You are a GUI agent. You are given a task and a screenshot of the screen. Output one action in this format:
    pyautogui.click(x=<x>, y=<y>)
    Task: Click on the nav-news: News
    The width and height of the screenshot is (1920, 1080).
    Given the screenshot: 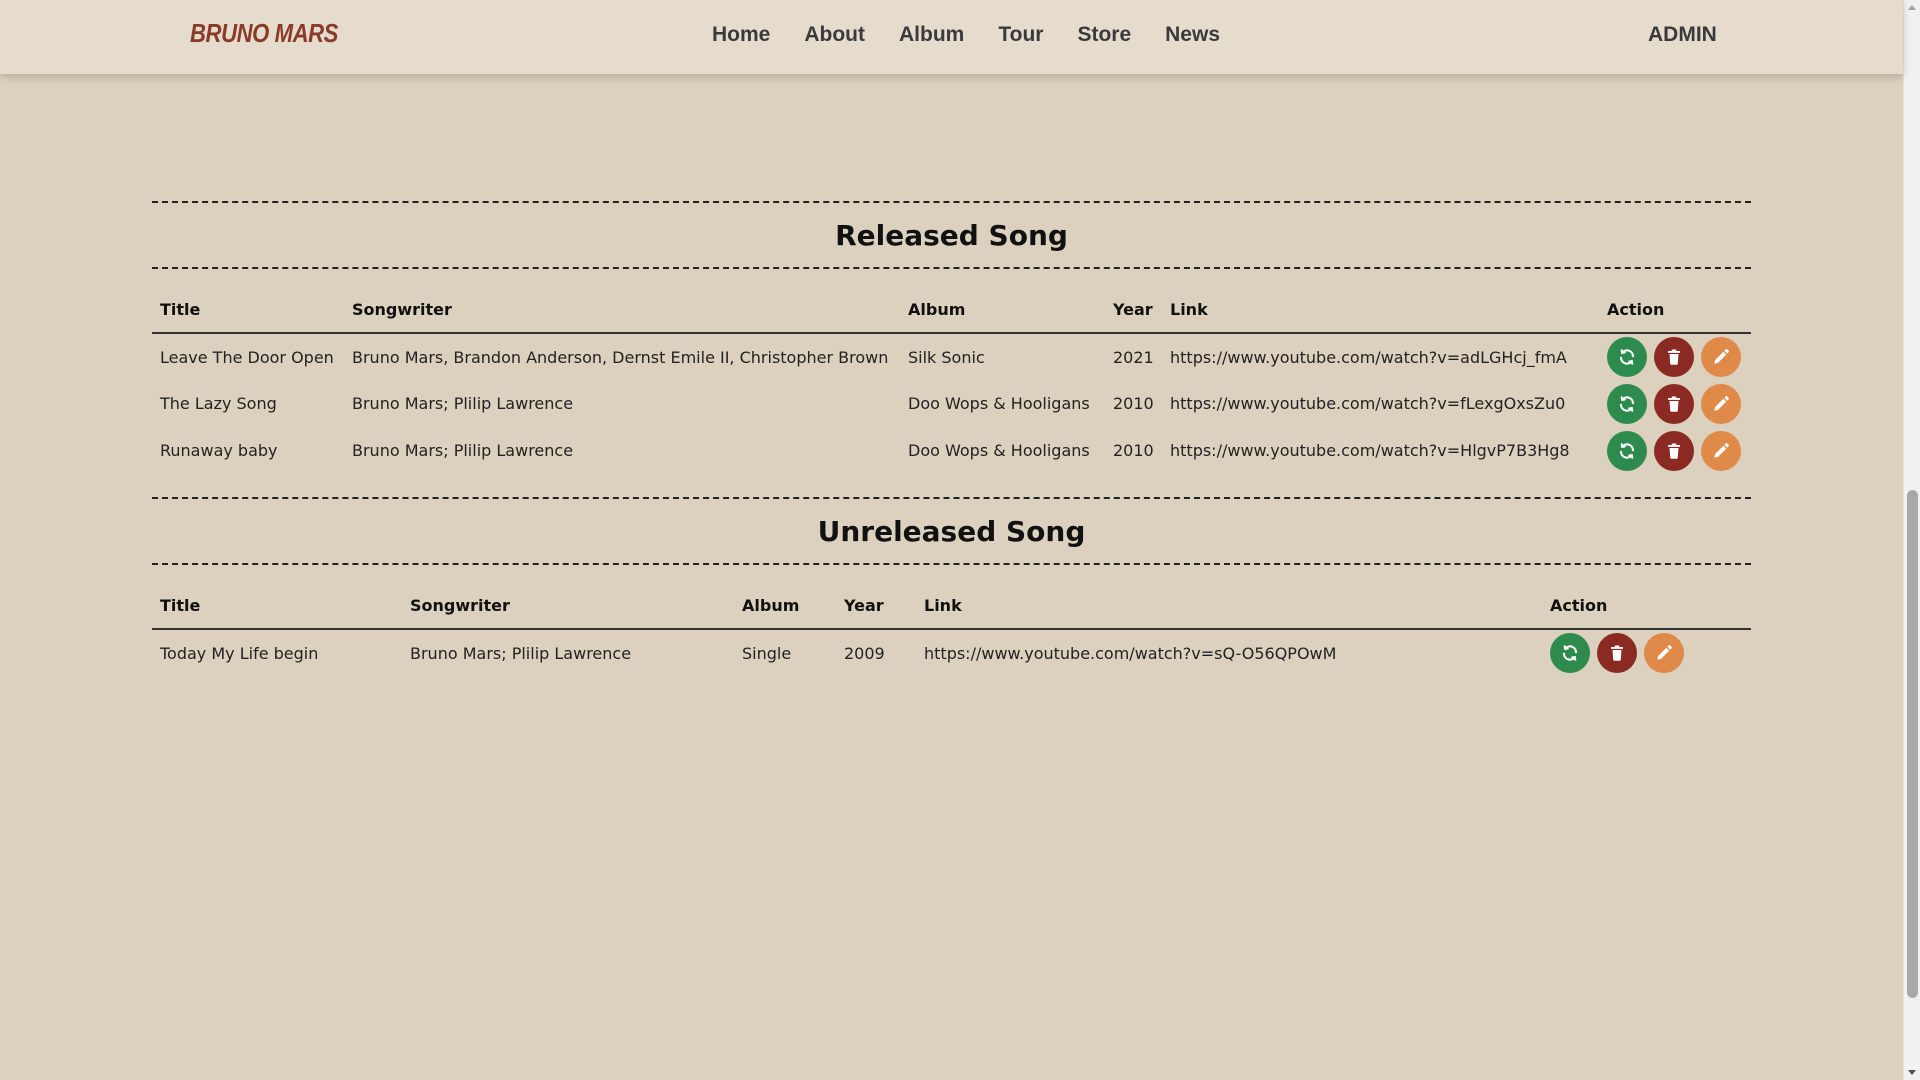 What is the action you would take?
    pyautogui.click(x=1192, y=35)
    